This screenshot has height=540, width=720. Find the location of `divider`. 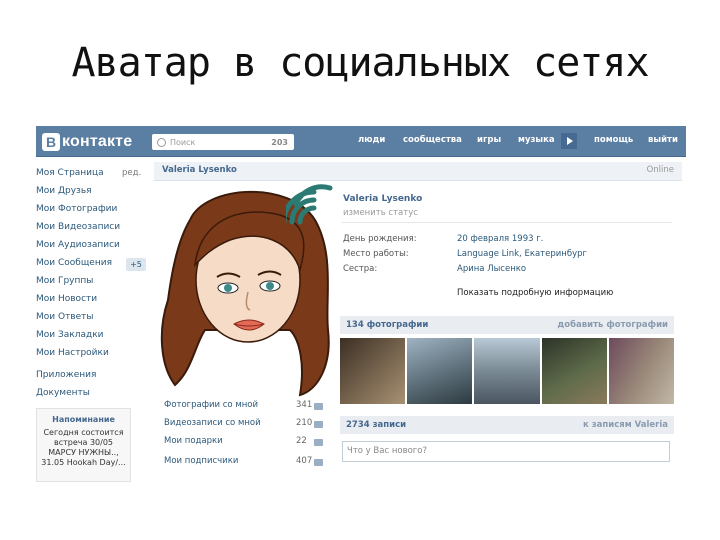

divider is located at coordinates (507, 222).